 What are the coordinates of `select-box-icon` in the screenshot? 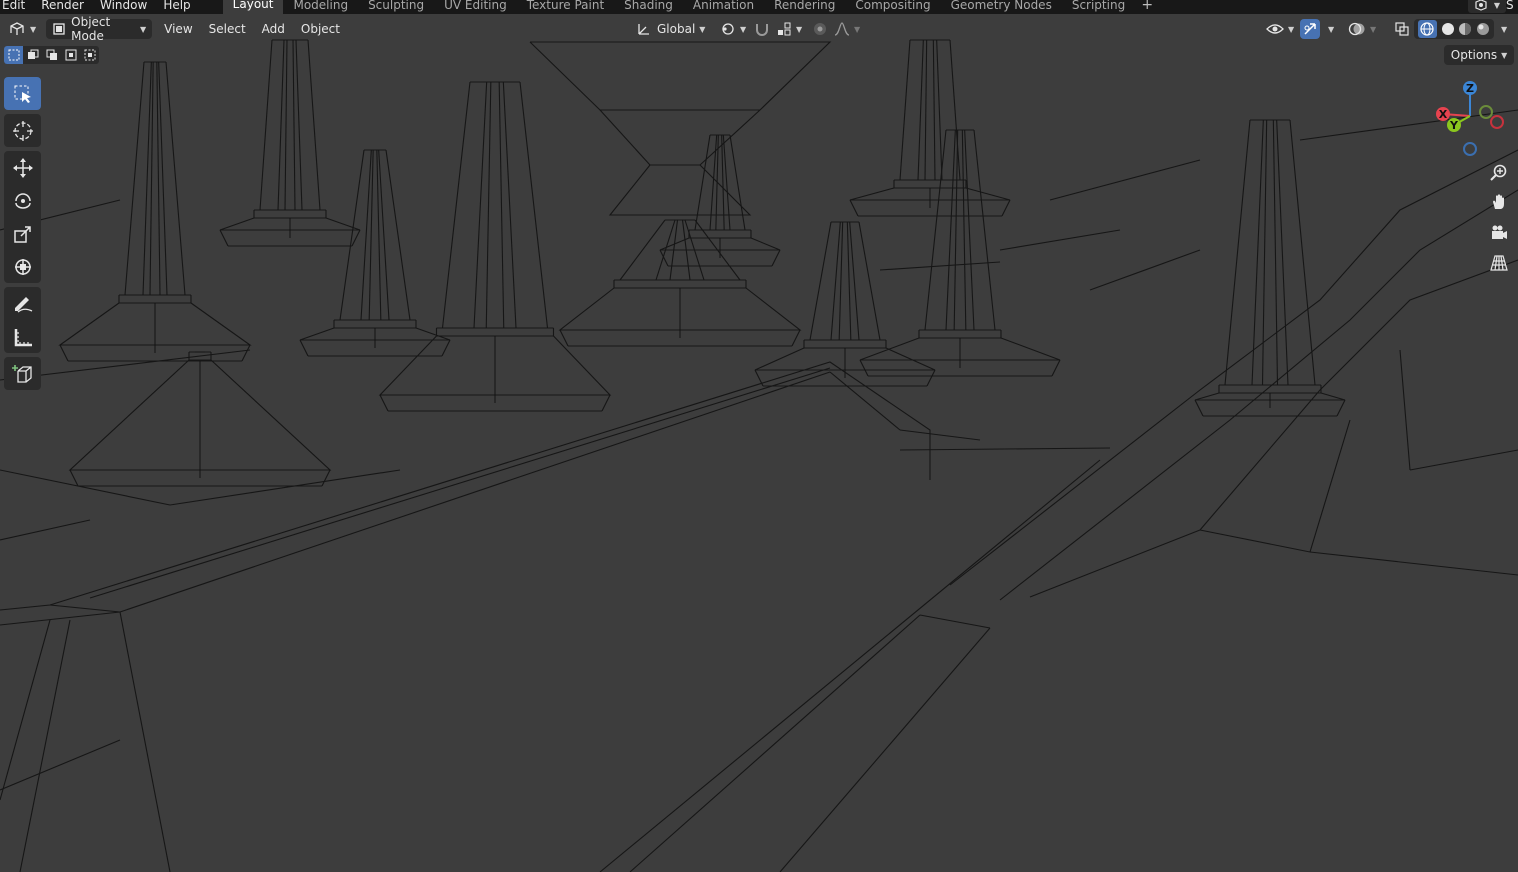 It's located at (23, 94).